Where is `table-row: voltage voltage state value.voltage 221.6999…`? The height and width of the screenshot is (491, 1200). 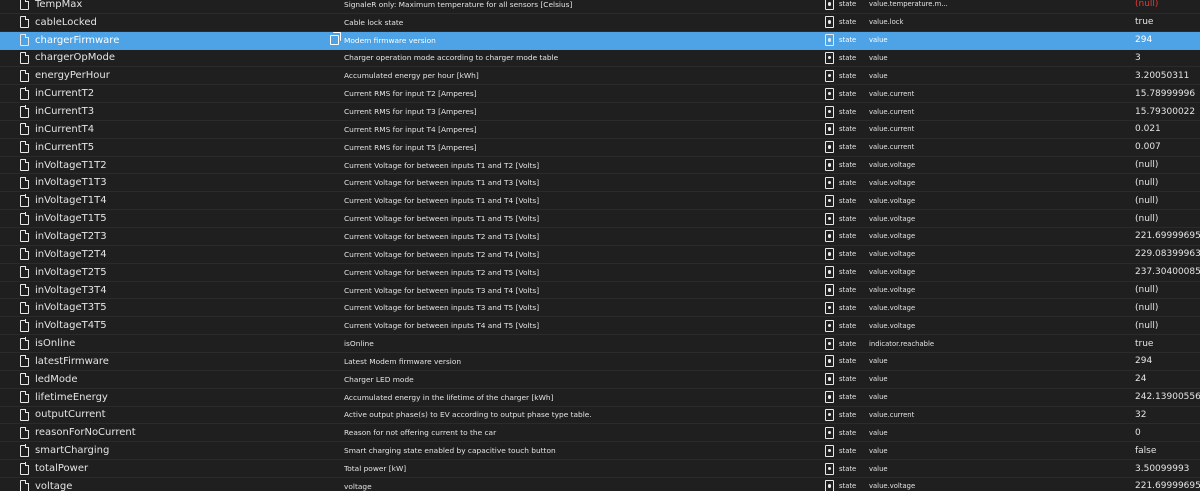 table-row: voltage voltage state value.voltage 221.6999… is located at coordinates (600, 484).